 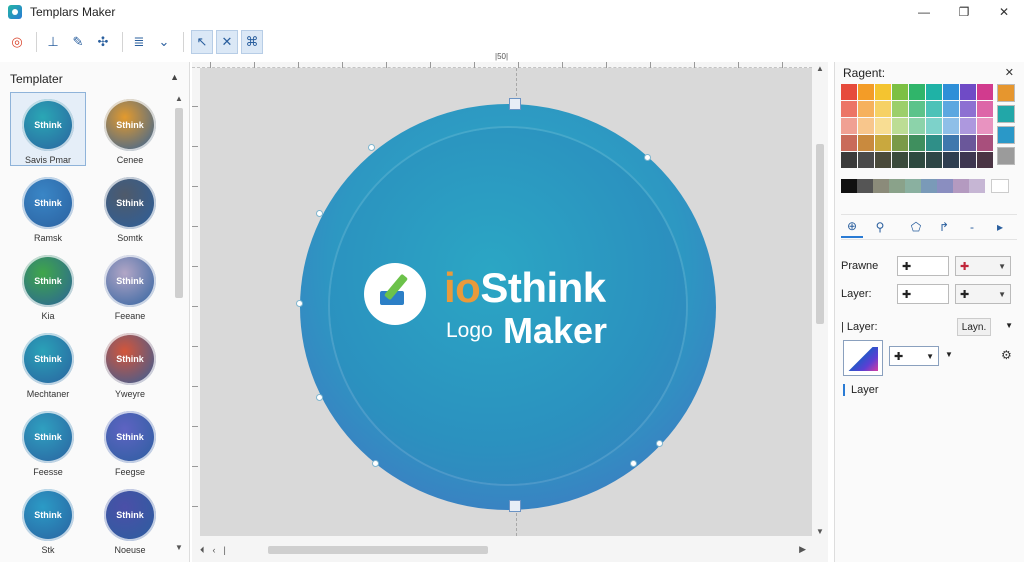 I want to click on template-item: Sthink Cenee, so click(x=130, y=129).